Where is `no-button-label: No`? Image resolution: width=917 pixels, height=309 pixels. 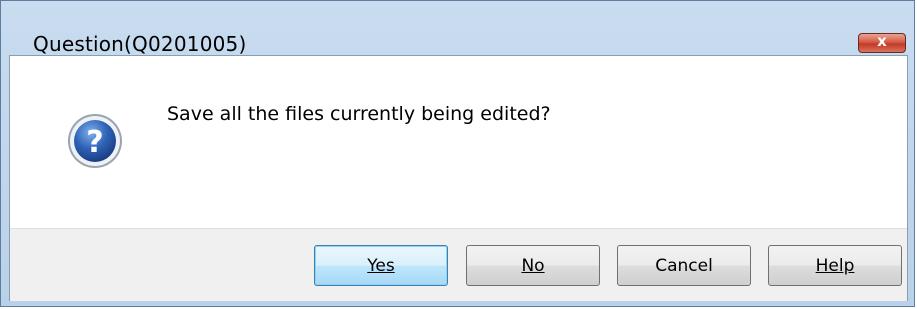 no-button-label: No is located at coordinates (533, 265).